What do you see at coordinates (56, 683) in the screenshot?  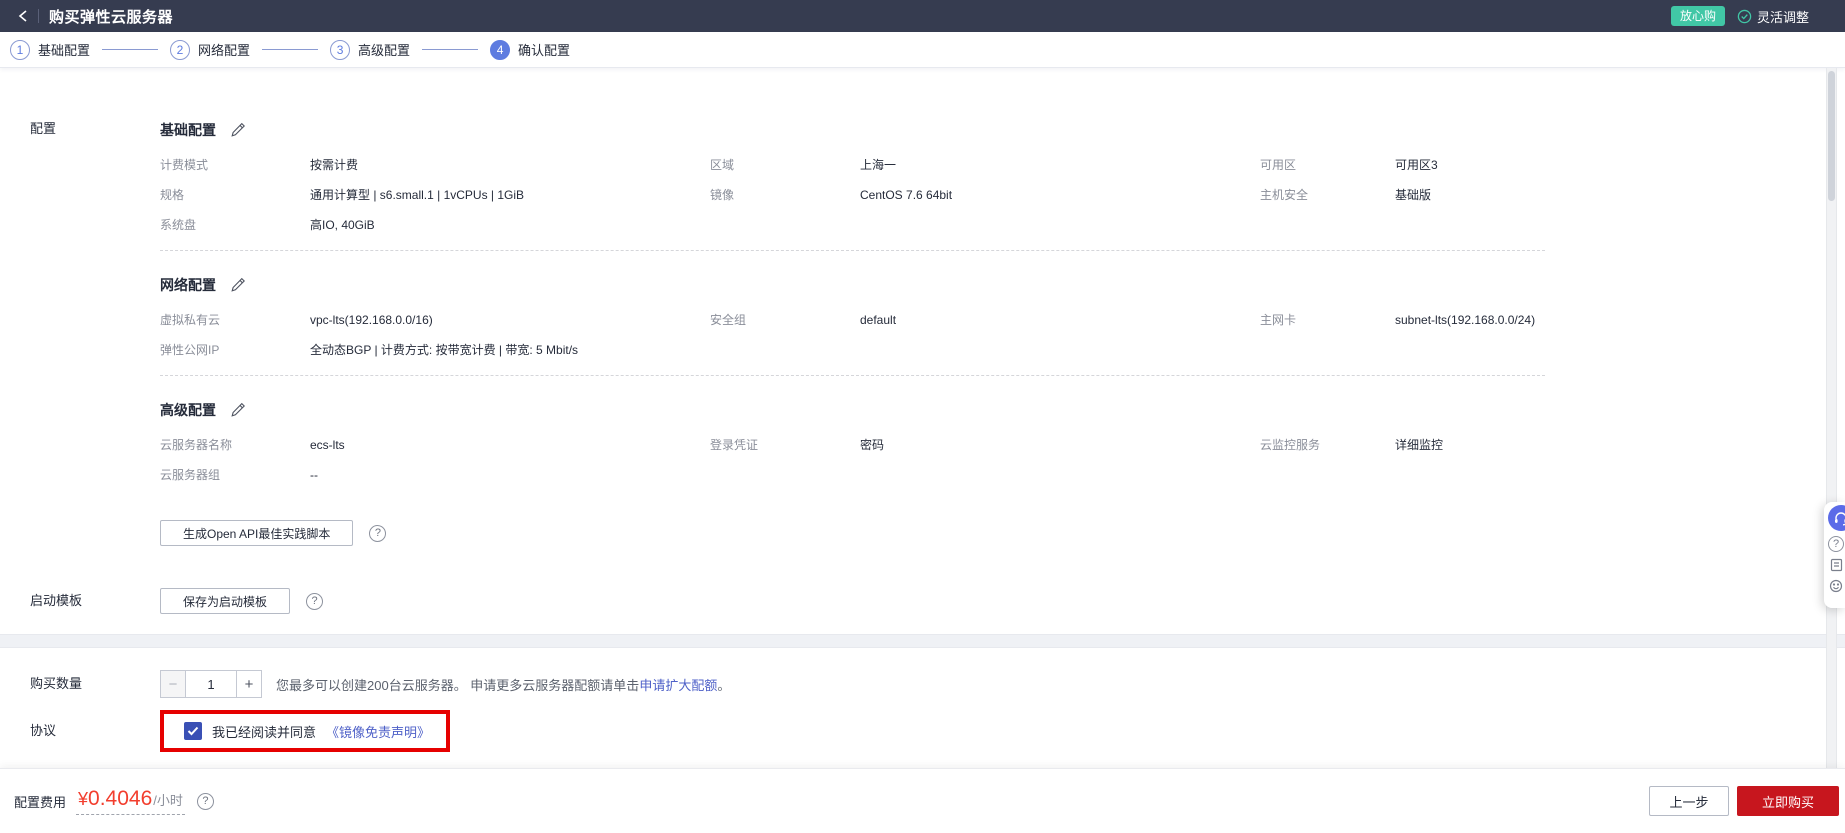 I see `quantity-side-label: 购买数量` at bounding box center [56, 683].